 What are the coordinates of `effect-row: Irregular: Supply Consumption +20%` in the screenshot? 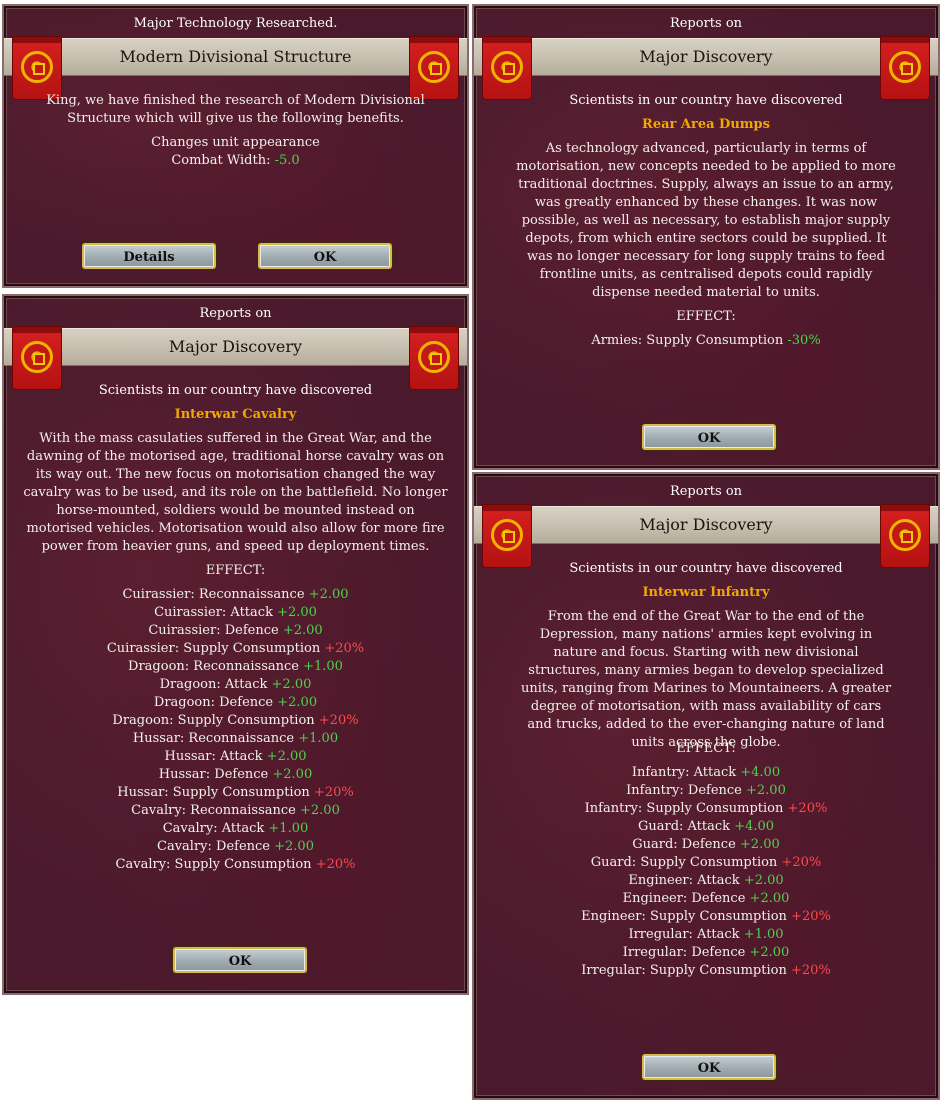 It's located at (706, 971).